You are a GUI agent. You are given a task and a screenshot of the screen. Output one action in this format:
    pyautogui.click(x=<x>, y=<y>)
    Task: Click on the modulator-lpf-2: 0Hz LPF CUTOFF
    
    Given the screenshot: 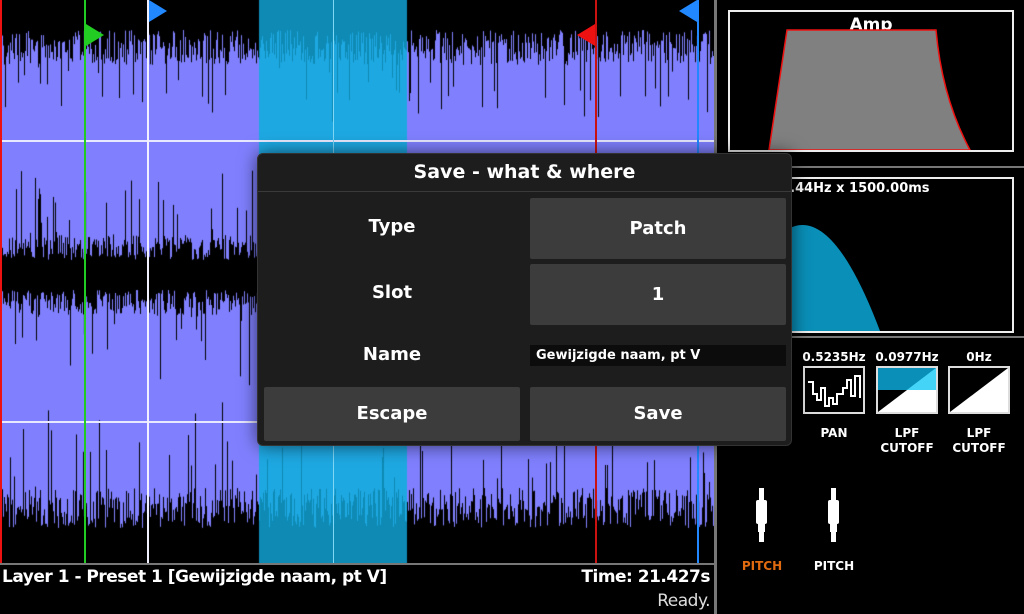 What is the action you would take?
    pyautogui.click(x=979, y=403)
    